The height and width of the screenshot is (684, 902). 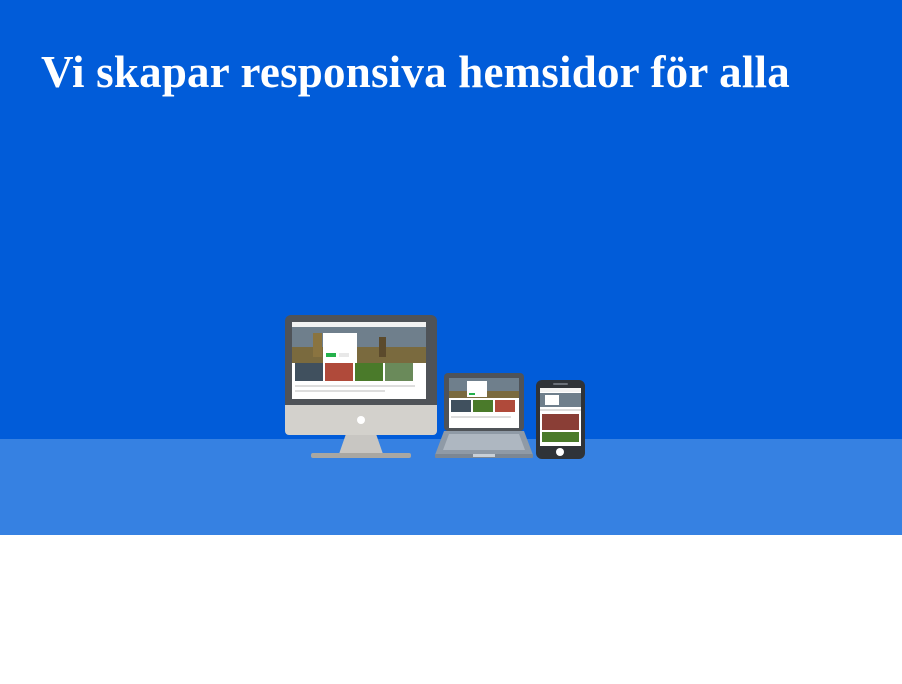 I want to click on responsive-devices-illustration, so click(x=435, y=388).